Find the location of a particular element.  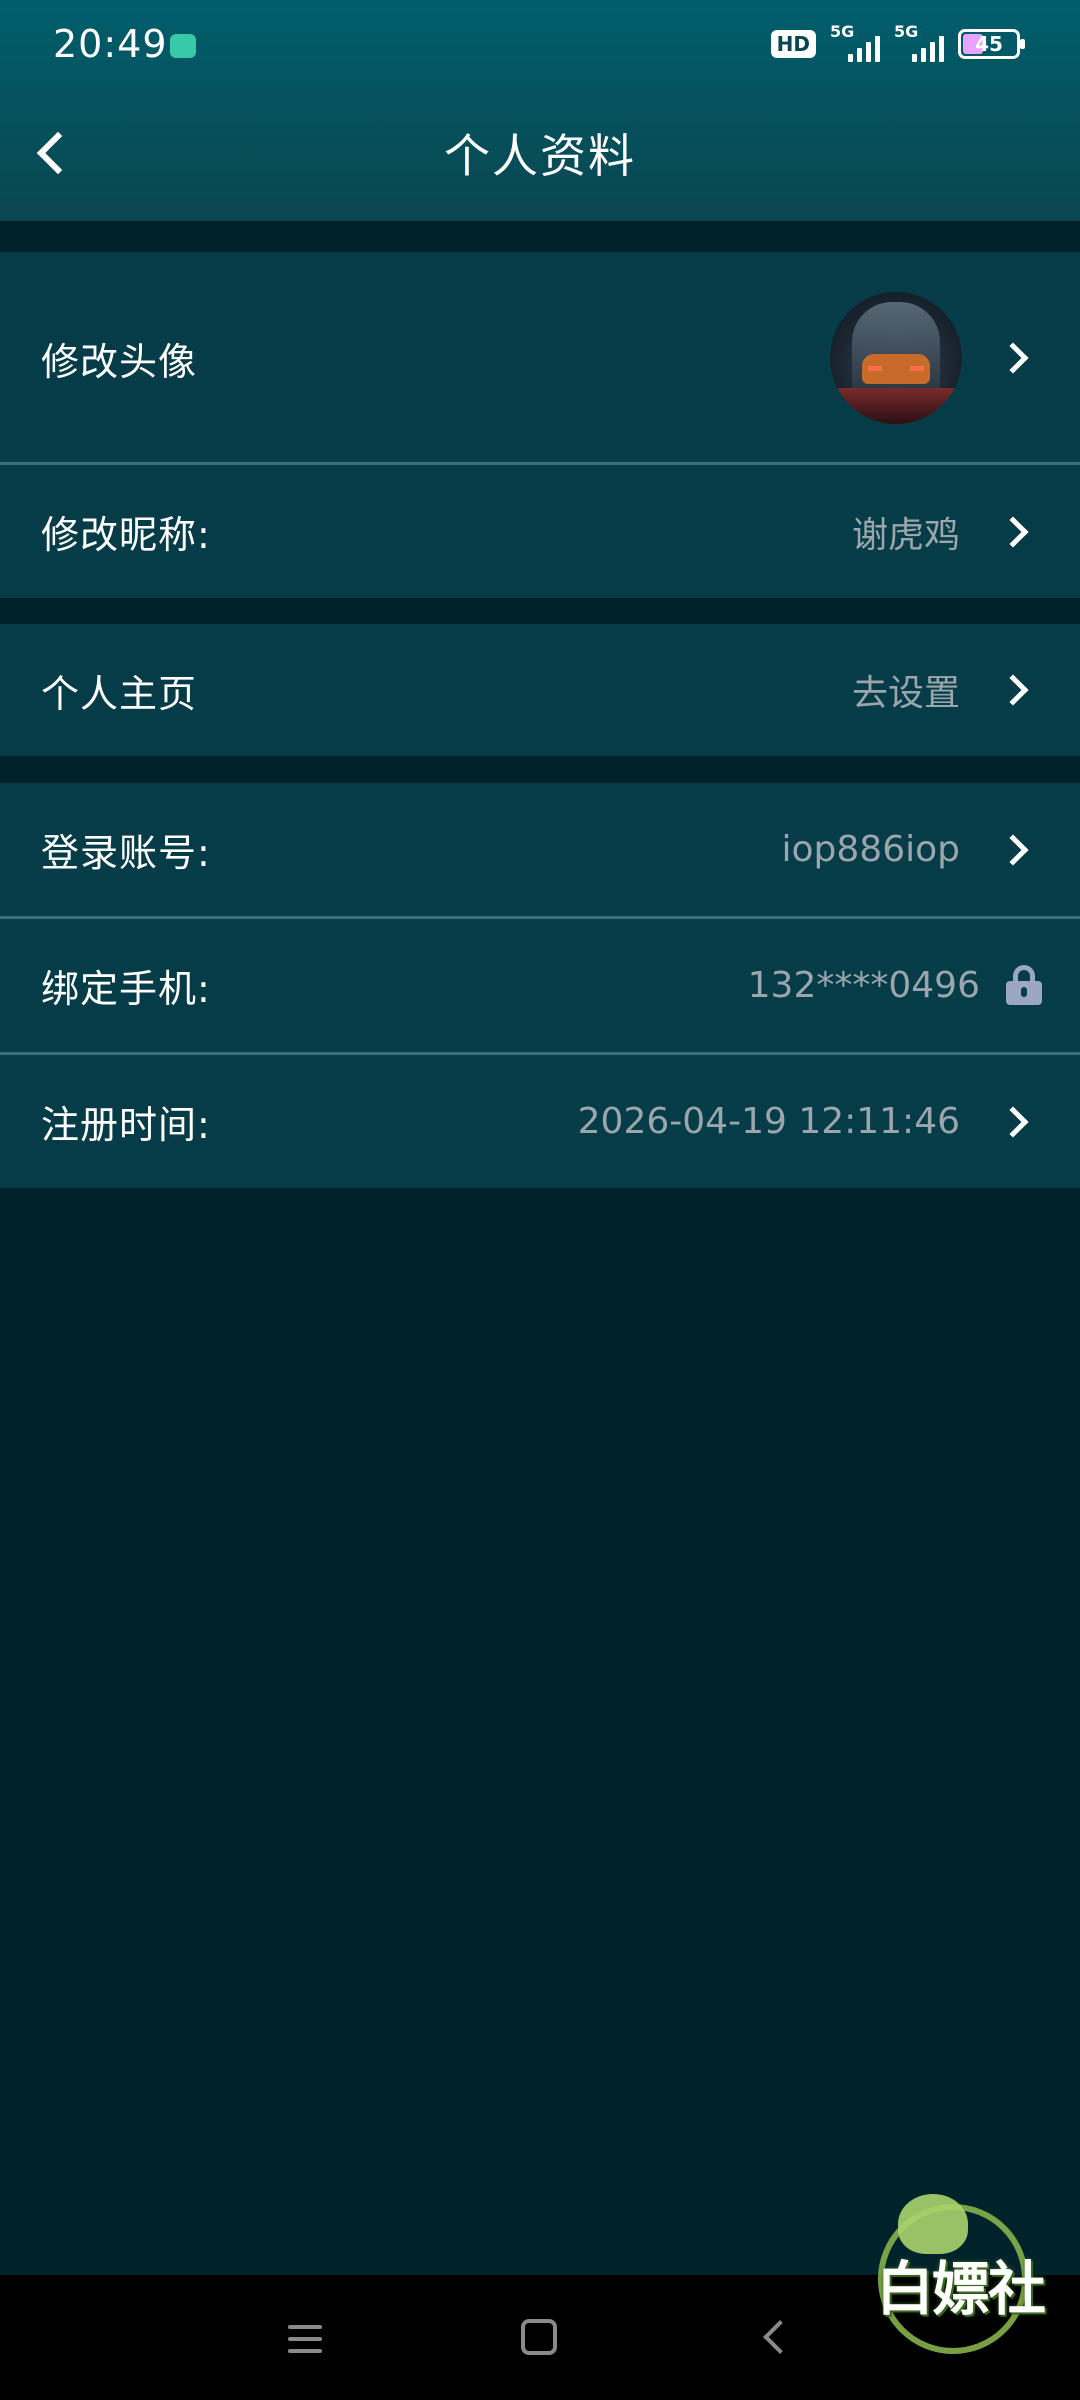

row-label: 修改头像 is located at coordinates (119, 361).